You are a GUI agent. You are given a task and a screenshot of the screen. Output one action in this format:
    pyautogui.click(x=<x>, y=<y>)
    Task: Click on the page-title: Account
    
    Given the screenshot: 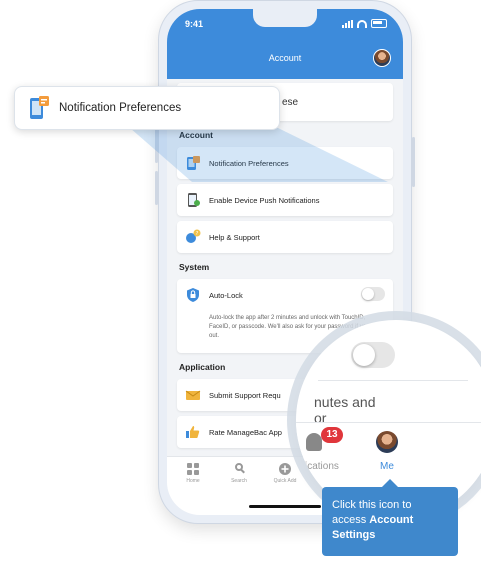 What is the action you would take?
    pyautogui.click(x=285, y=58)
    